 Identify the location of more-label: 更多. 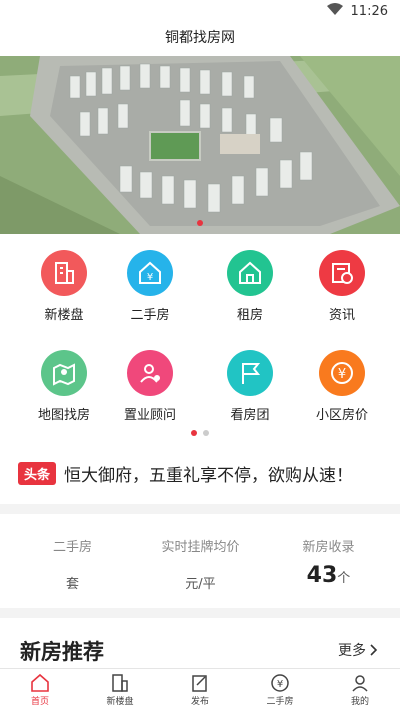
(352, 651).